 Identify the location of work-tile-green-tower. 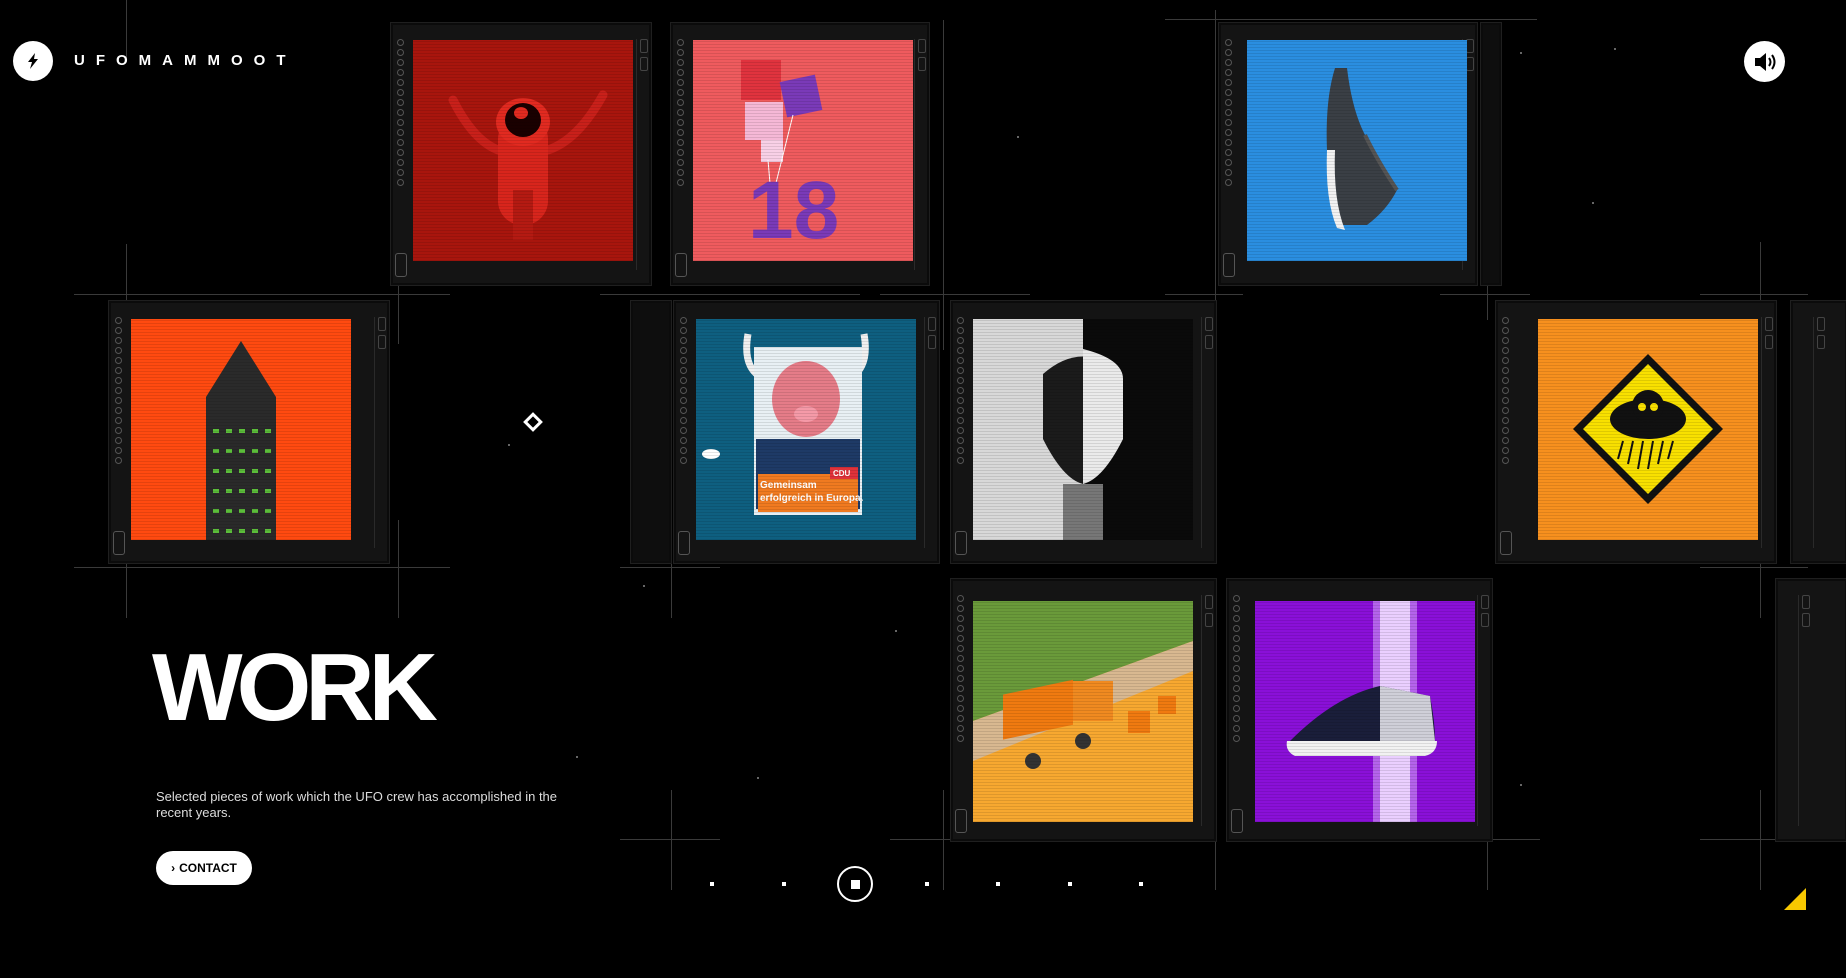
(249, 432).